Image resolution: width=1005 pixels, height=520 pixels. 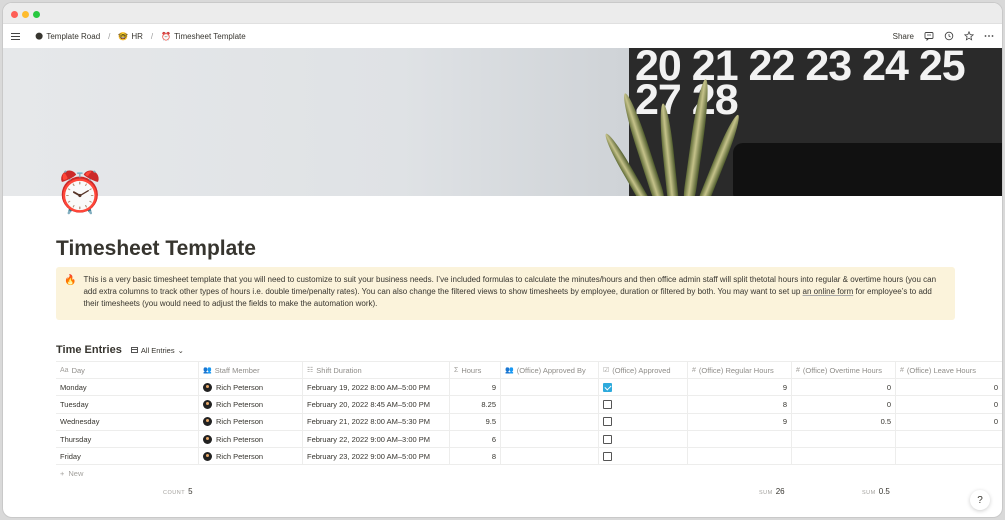 What do you see at coordinates (127, 387) in the screenshot?
I see `day-cell: Monday` at bounding box center [127, 387].